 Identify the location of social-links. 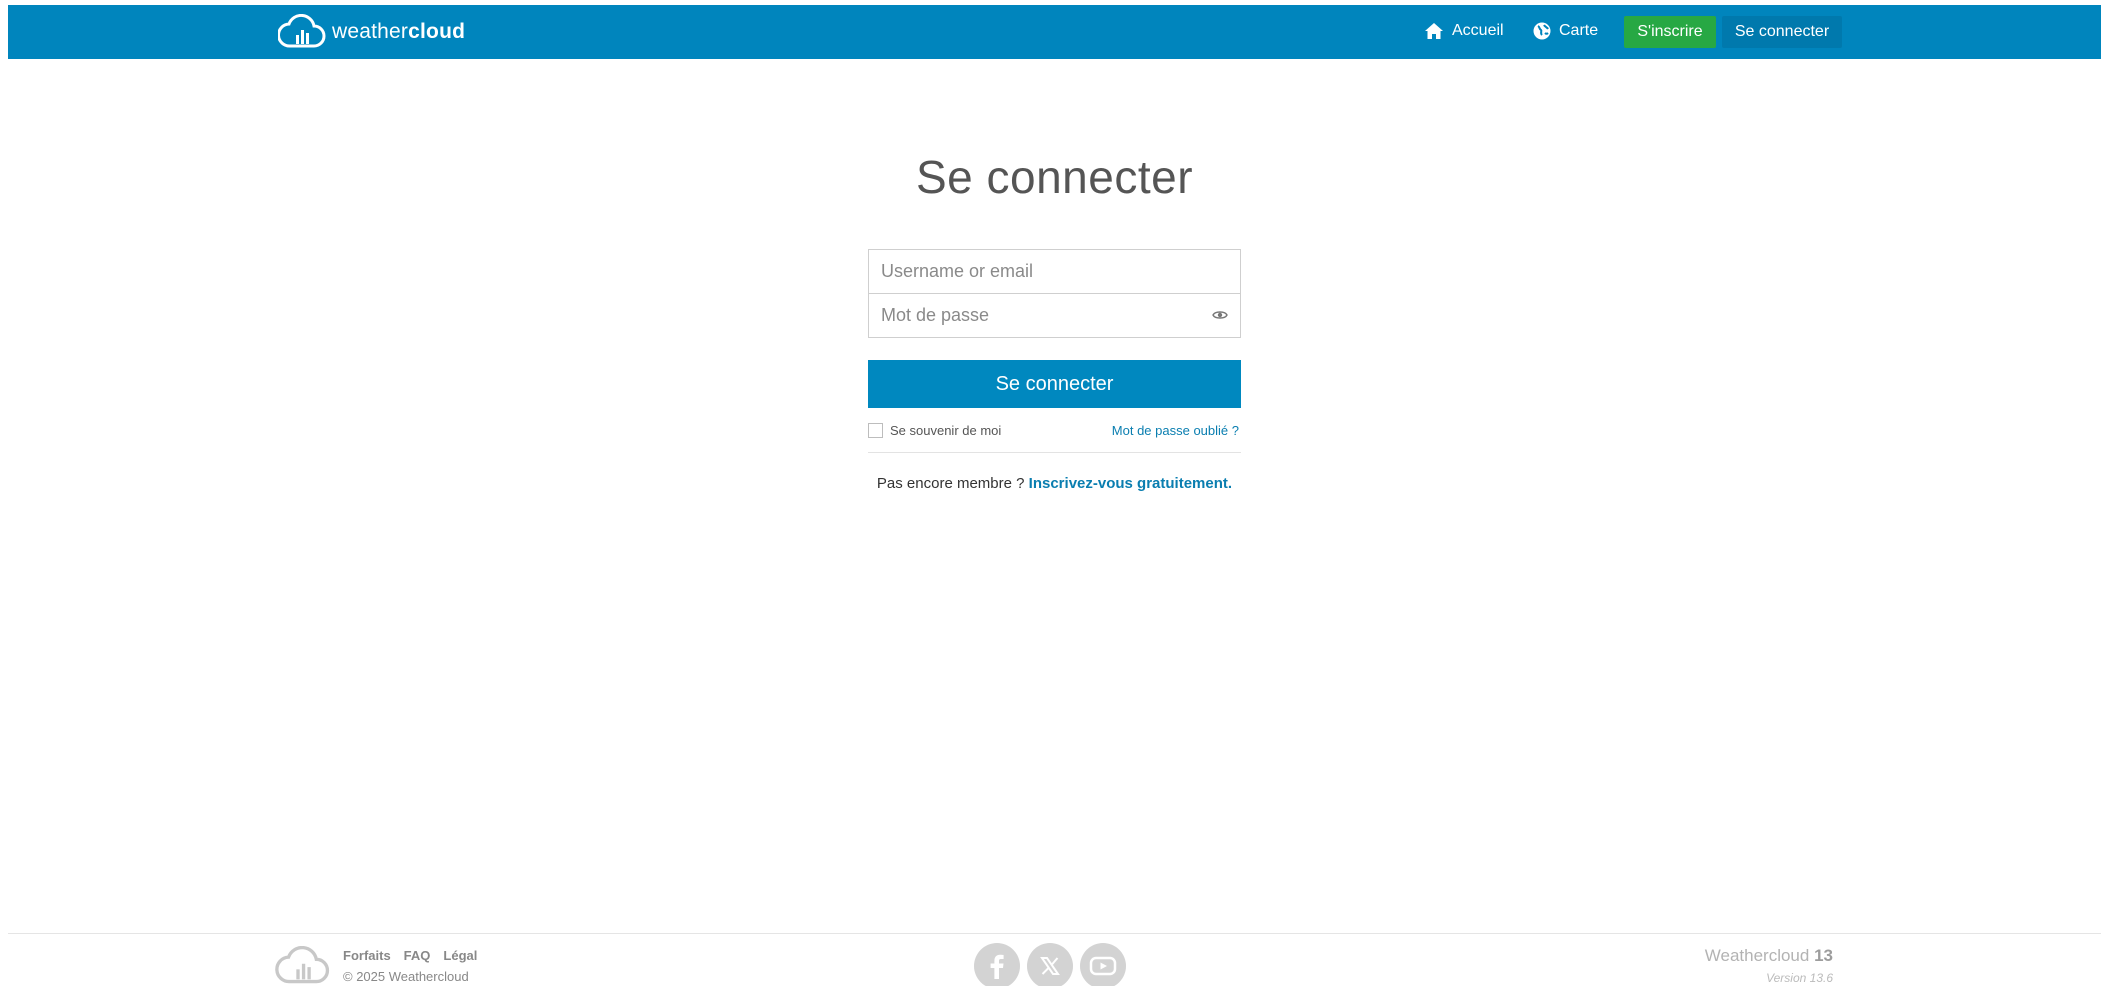
(1050, 964).